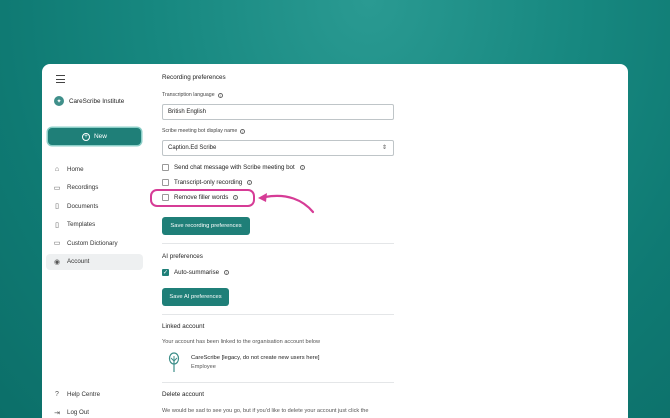  I want to click on new-button-label: New, so click(100, 136).